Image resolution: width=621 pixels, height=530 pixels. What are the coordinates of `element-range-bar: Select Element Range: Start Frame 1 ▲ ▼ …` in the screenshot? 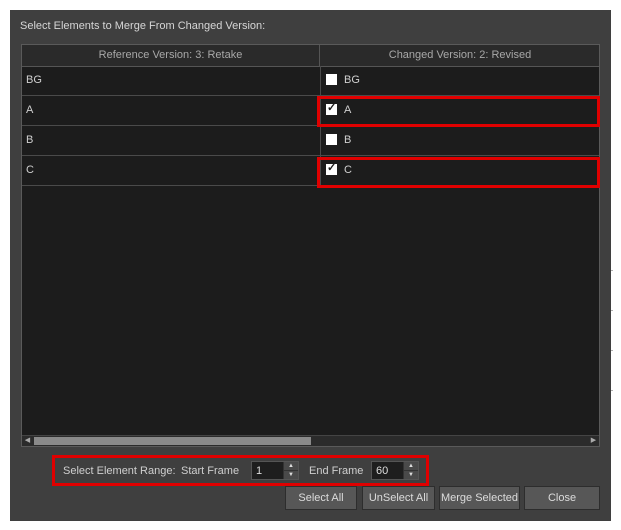 It's located at (241, 471).